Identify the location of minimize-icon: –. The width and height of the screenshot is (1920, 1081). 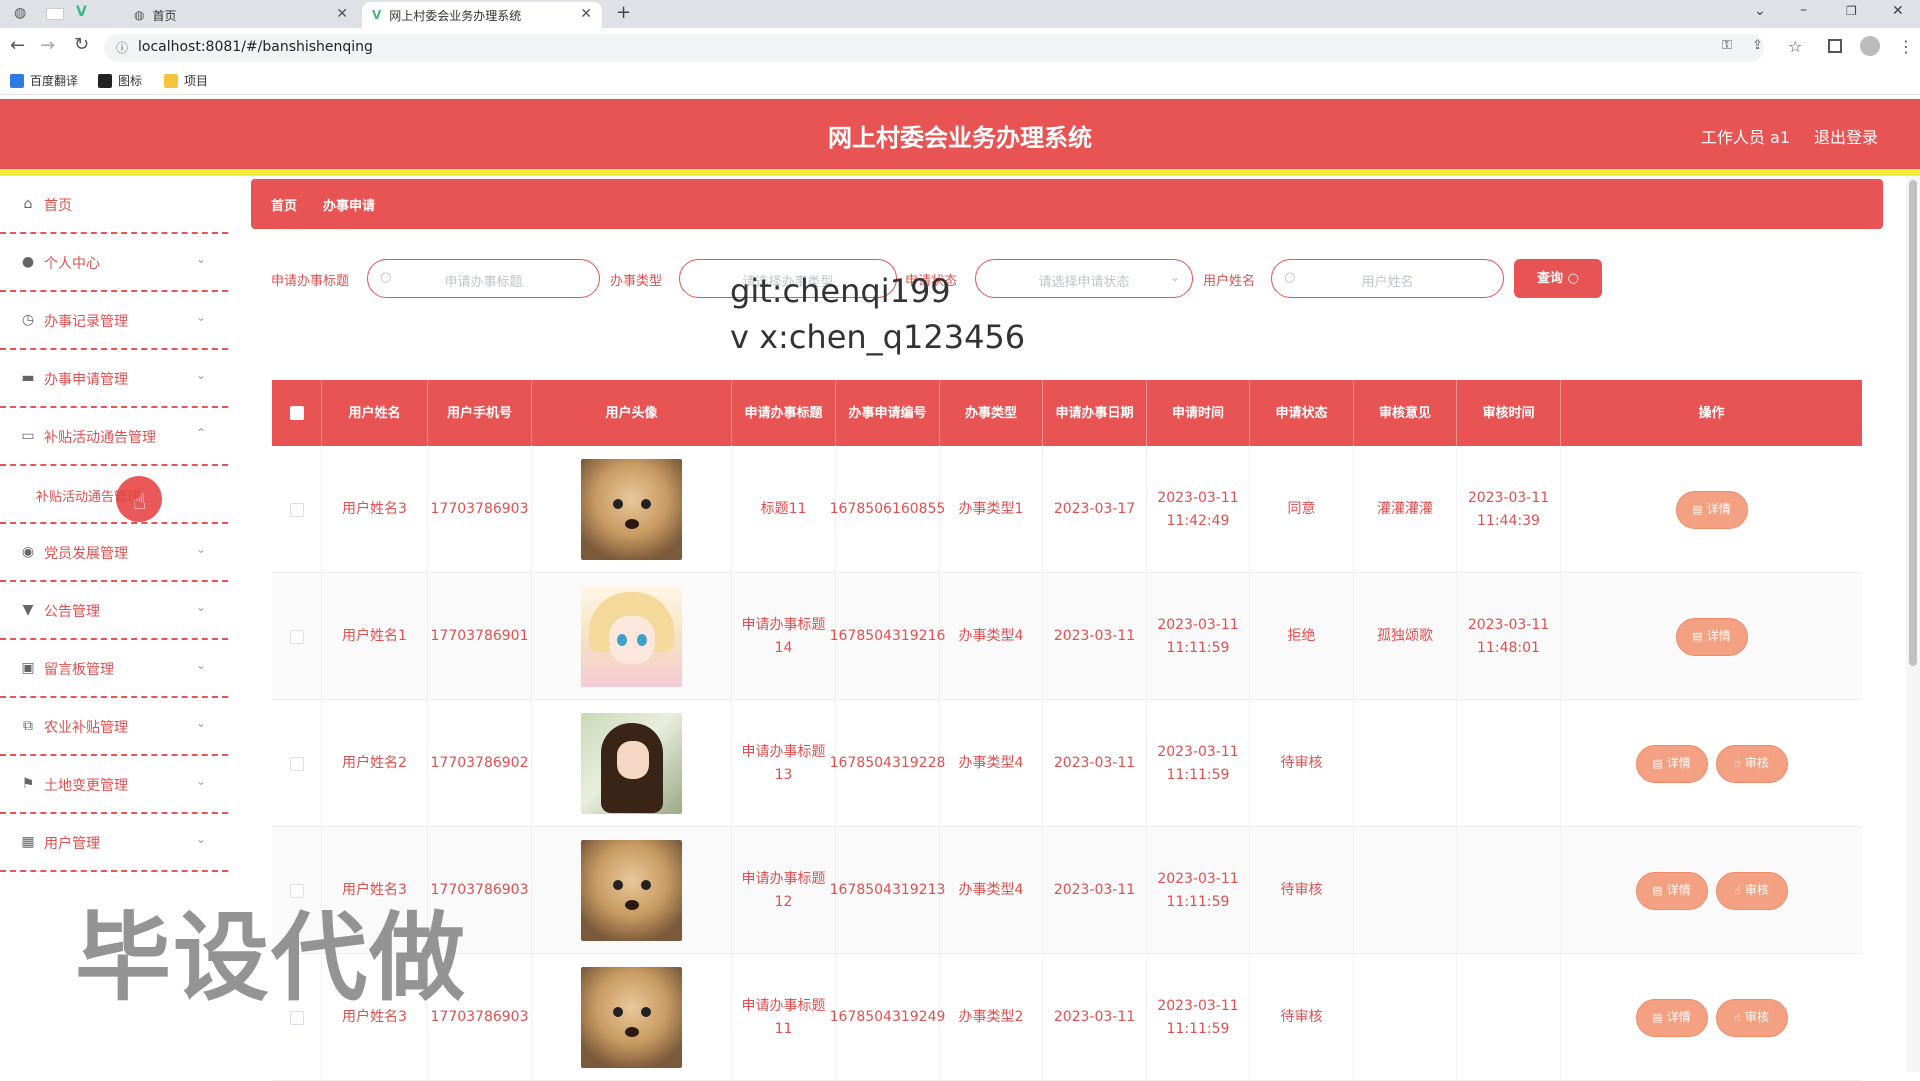
(1803, 10).